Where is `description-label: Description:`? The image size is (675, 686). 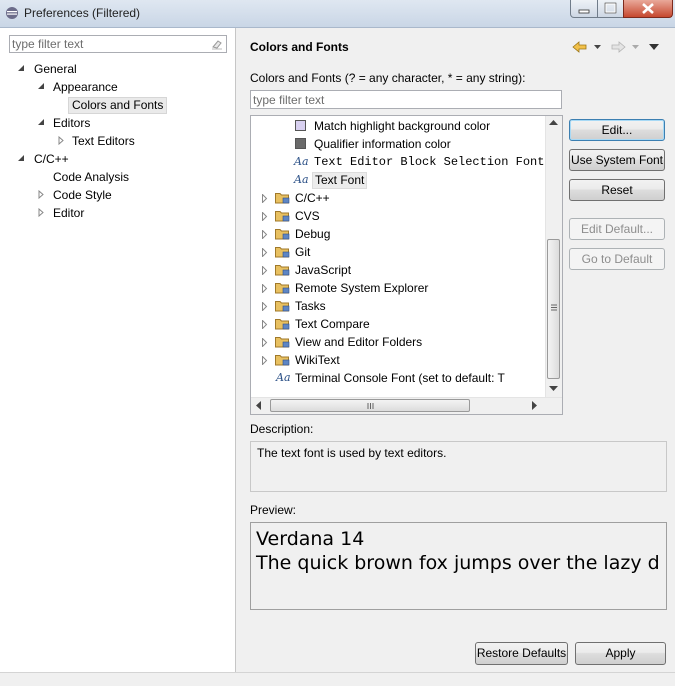 description-label: Description: is located at coordinates (282, 429).